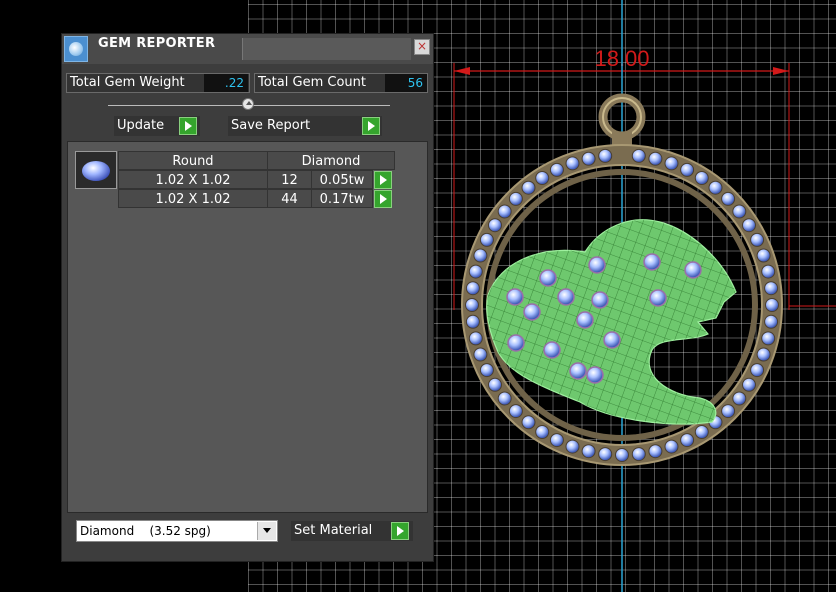  What do you see at coordinates (157, 43) in the screenshot?
I see `panel-title: GEM REPORTER` at bounding box center [157, 43].